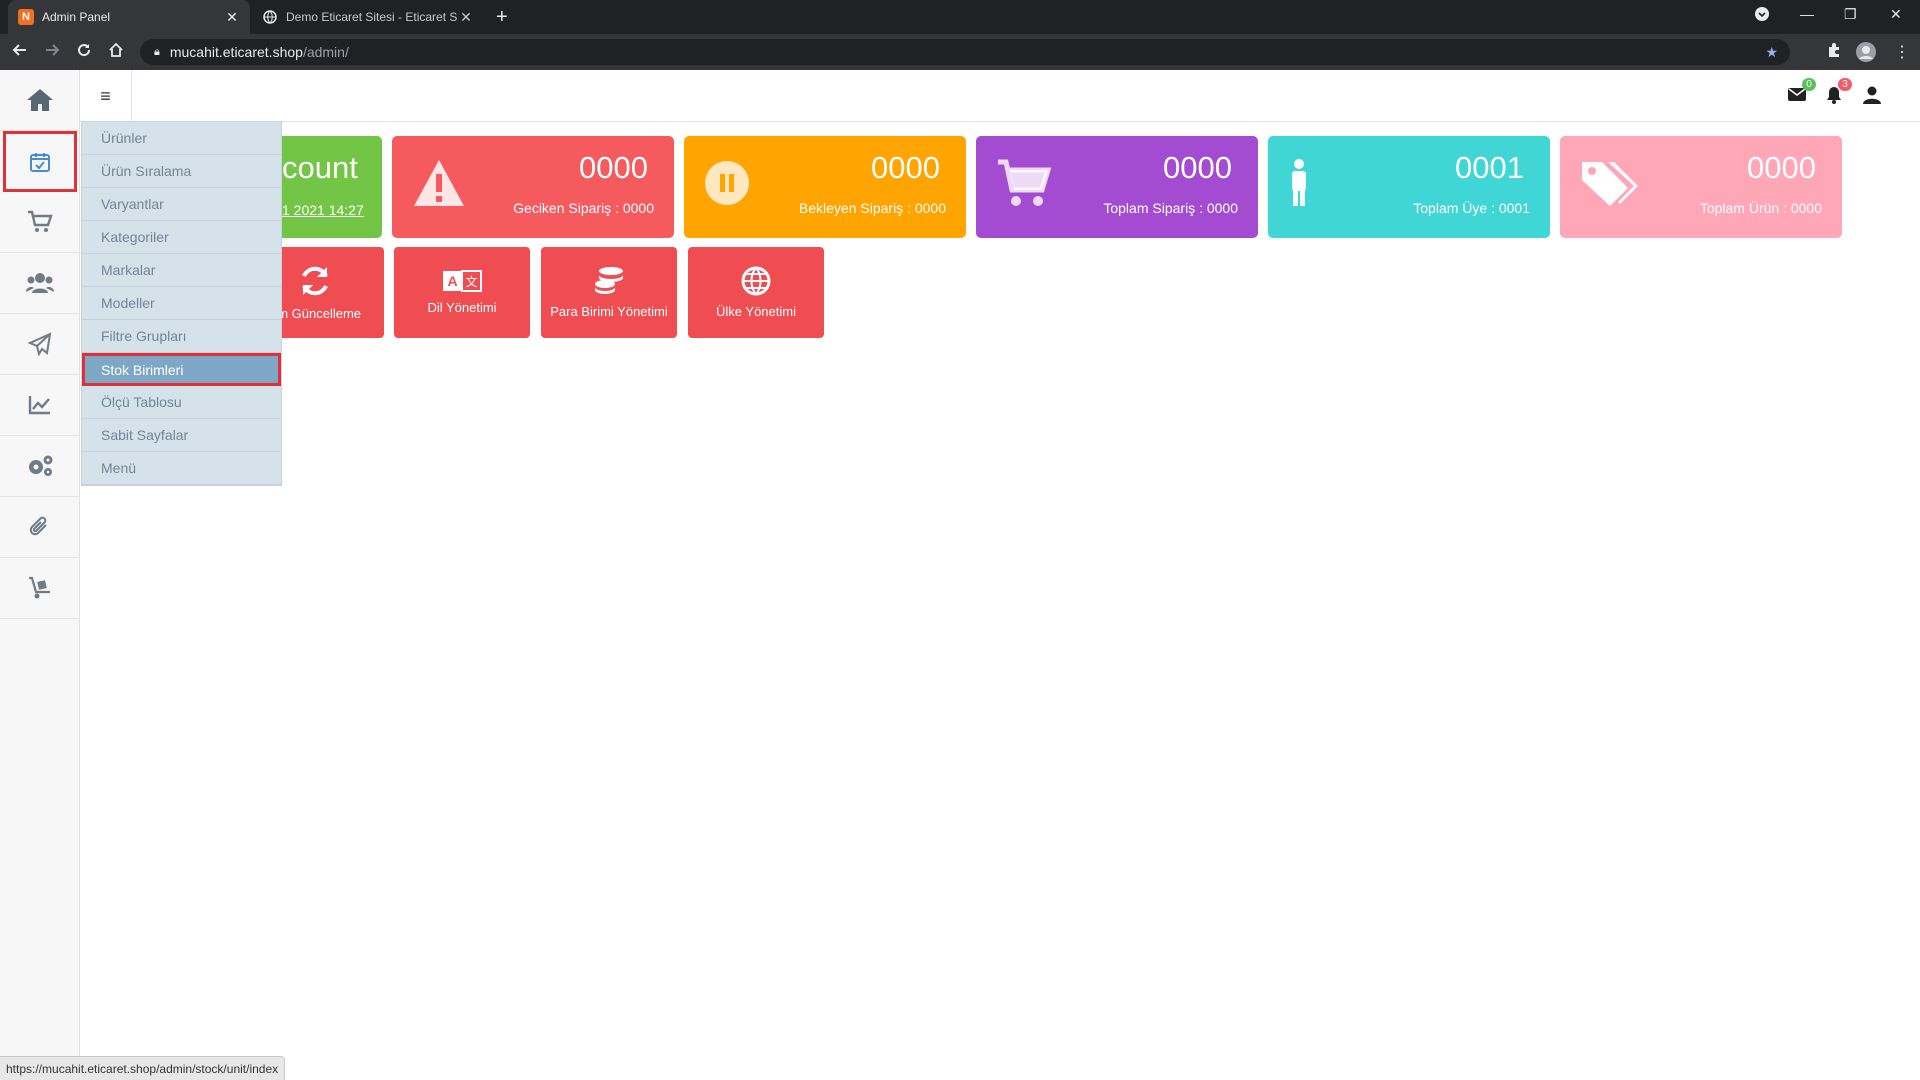  I want to click on last-login-date: 1 2021 14:27, so click(323, 210).